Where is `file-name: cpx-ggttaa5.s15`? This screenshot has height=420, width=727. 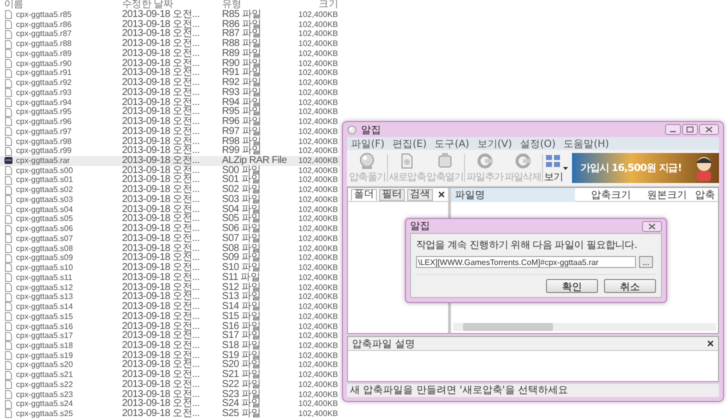
file-name: cpx-ggttaa5.s15 is located at coordinates (44, 317).